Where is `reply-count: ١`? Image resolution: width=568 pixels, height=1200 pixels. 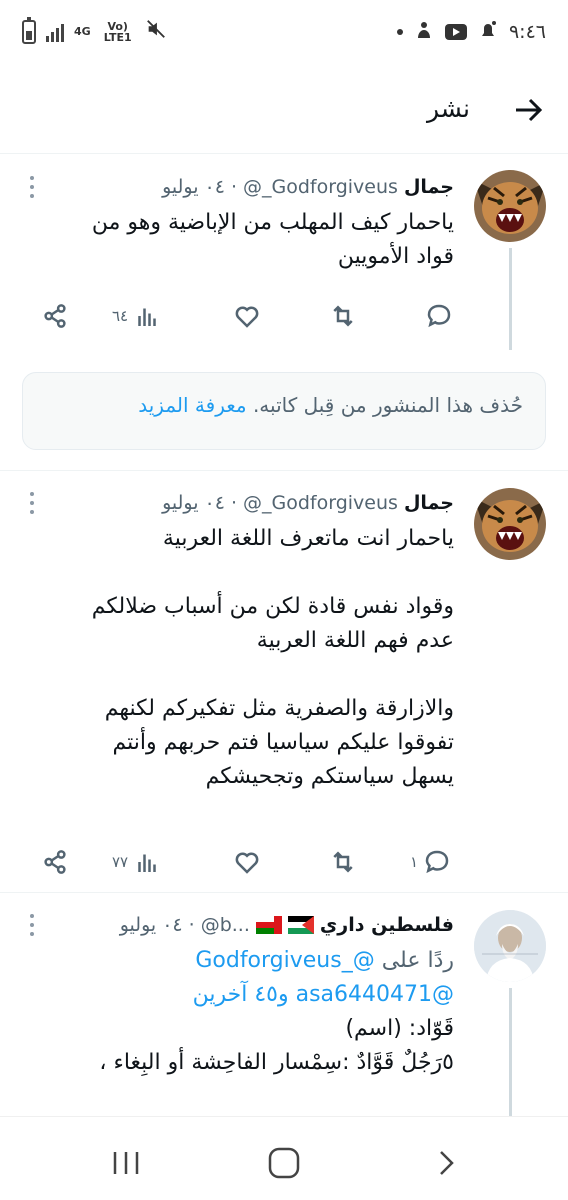 reply-count: ١ is located at coordinates (414, 862).